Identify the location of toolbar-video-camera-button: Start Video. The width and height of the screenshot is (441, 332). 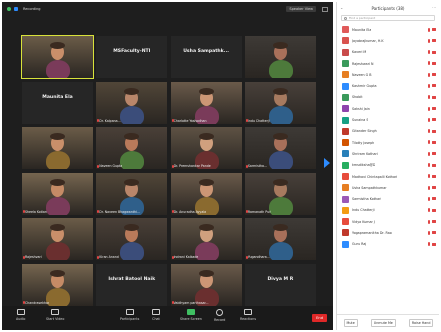
(55, 315).